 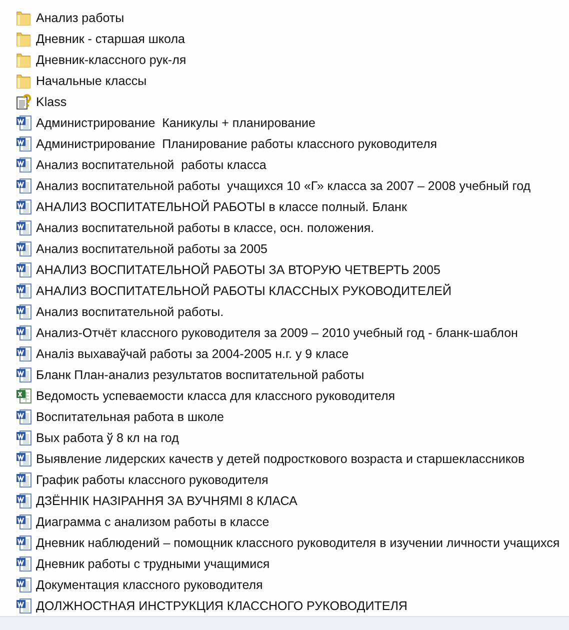 I want to click on file-name: Документация классного руководителя, so click(x=149, y=585).